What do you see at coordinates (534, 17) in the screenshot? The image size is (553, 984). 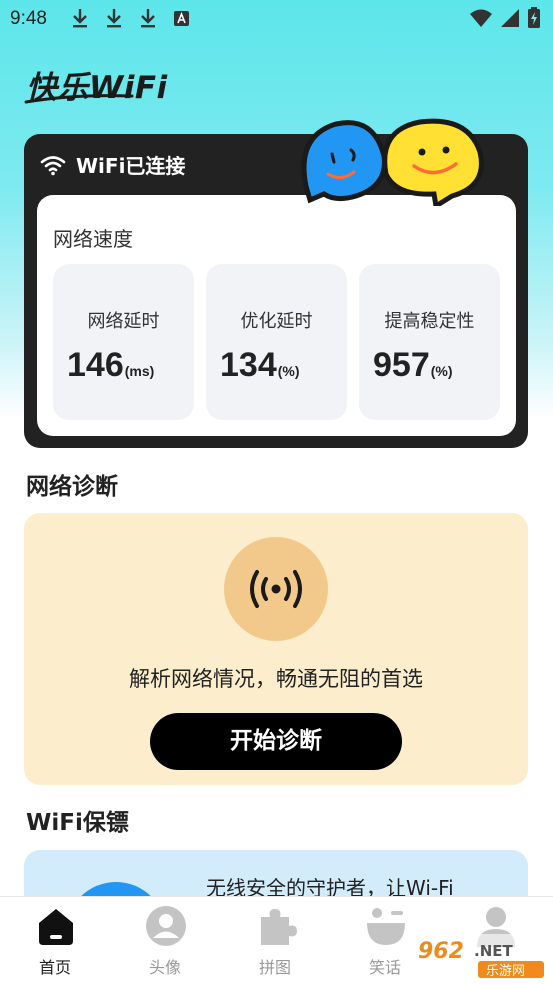 I see `battery-icon` at bounding box center [534, 17].